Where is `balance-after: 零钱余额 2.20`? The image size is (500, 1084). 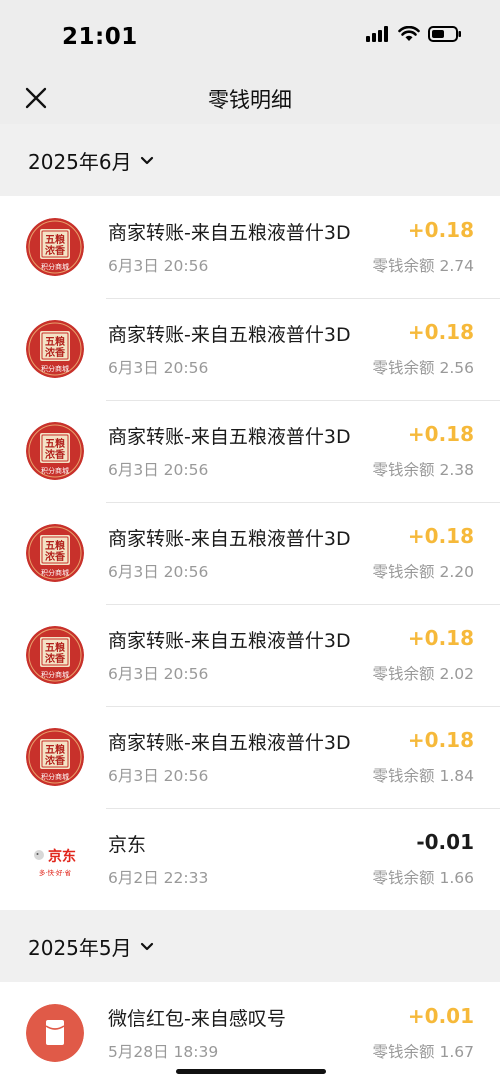
balance-after: 零钱余额 2.20 is located at coordinates (423, 572).